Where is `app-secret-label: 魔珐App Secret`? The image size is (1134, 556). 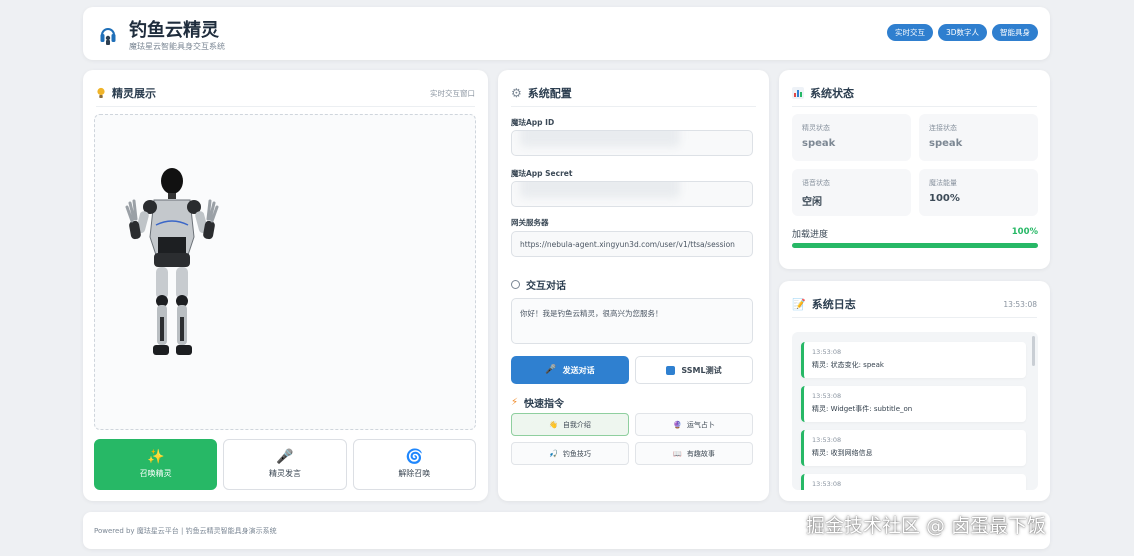 app-secret-label: 魔珐App Secret is located at coordinates (542, 173).